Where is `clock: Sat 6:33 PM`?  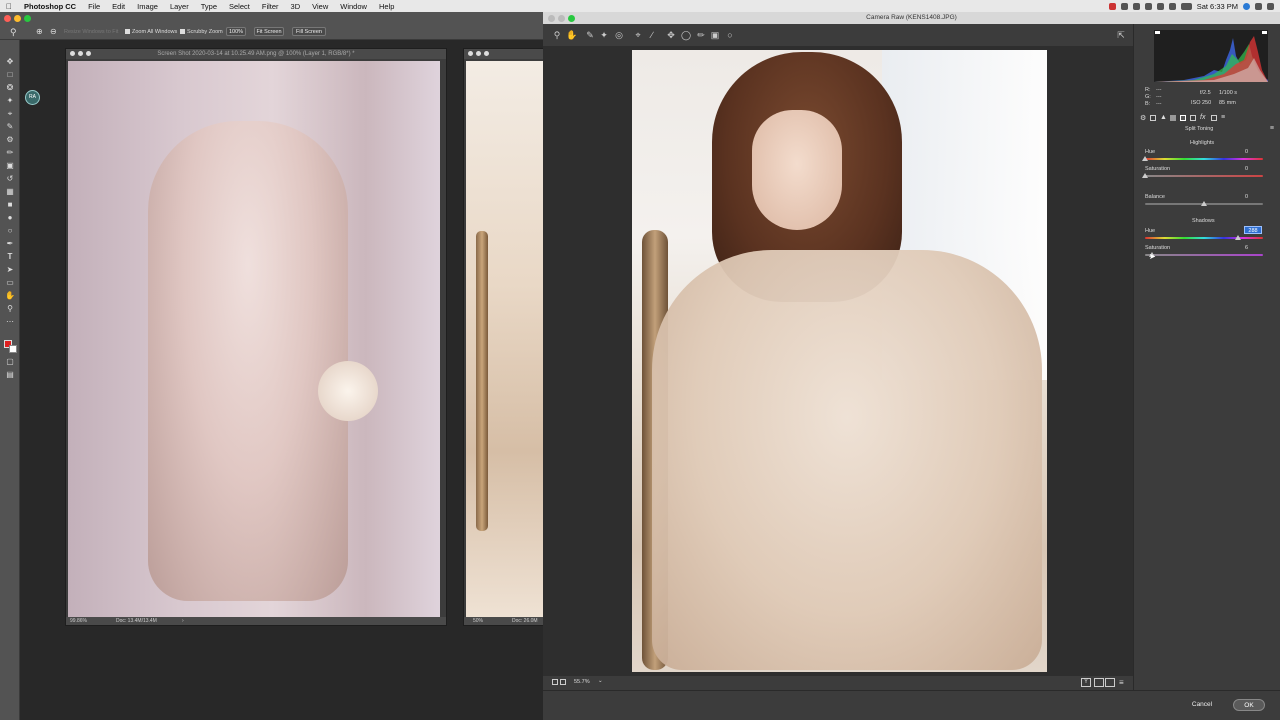 clock: Sat 6:33 PM is located at coordinates (1217, 6).